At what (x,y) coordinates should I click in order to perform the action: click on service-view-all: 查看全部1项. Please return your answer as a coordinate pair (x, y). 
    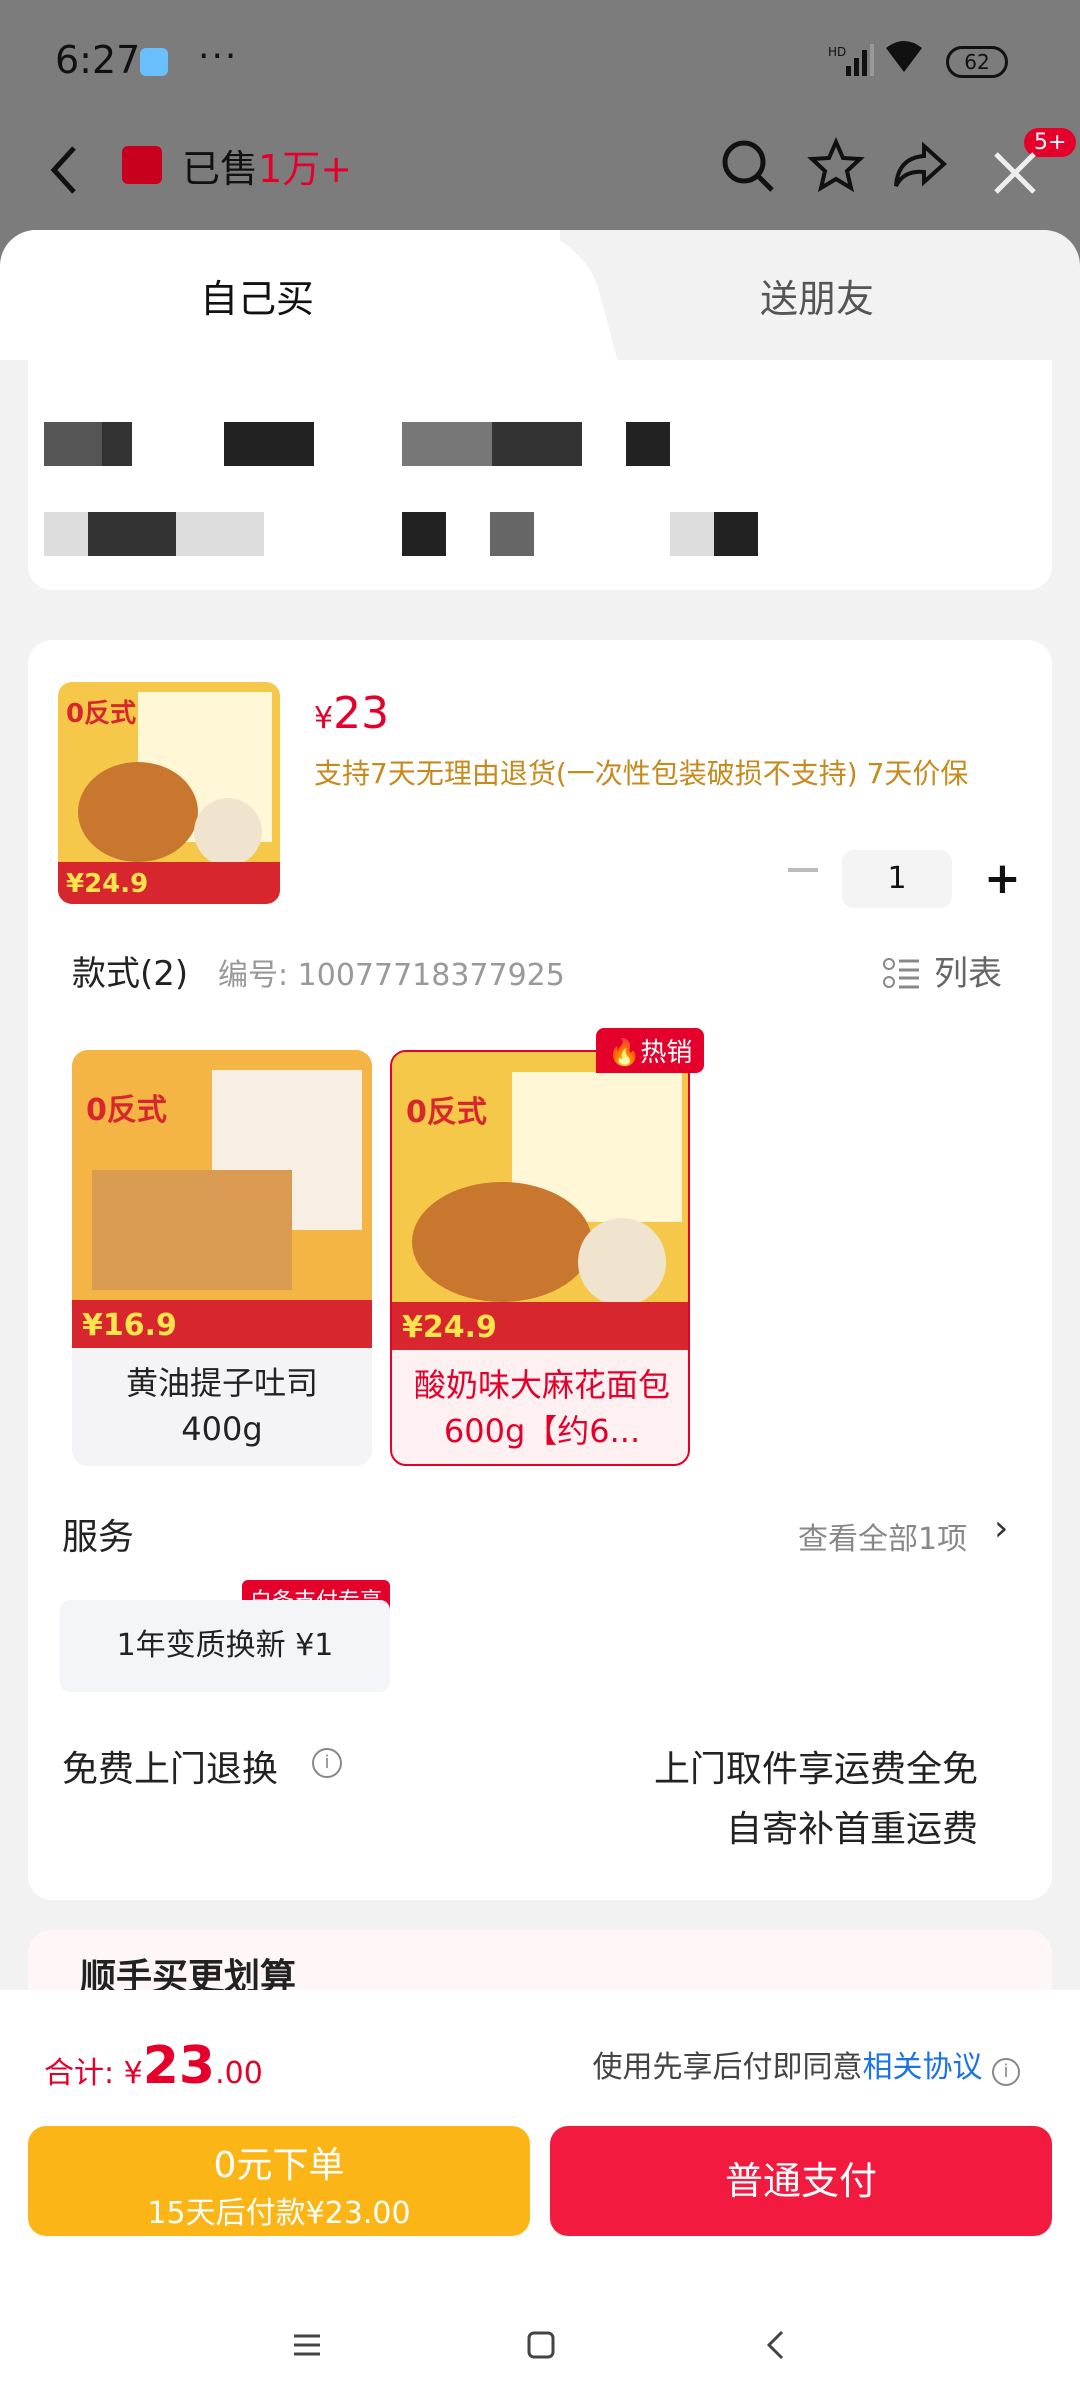
    Looking at the image, I should click on (882, 1536).